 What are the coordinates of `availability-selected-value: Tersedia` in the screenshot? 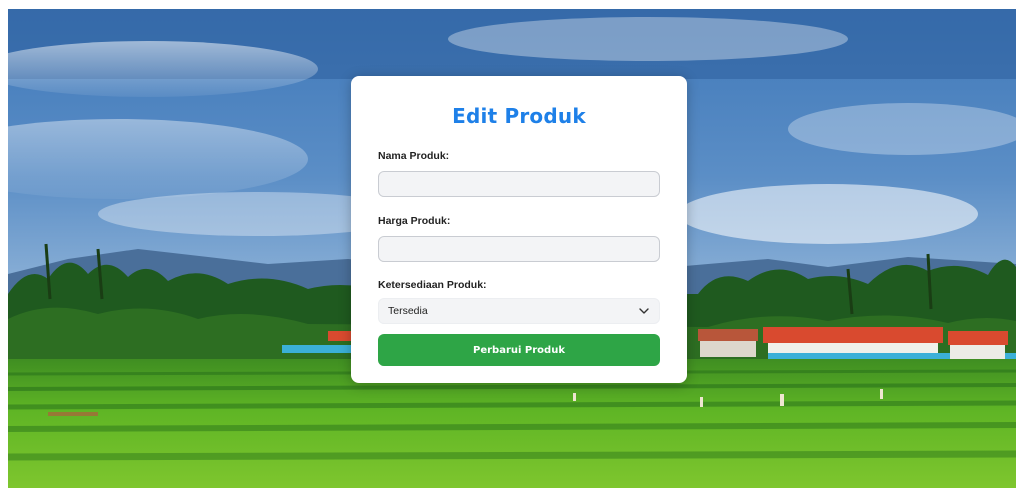 It's located at (408, 311).